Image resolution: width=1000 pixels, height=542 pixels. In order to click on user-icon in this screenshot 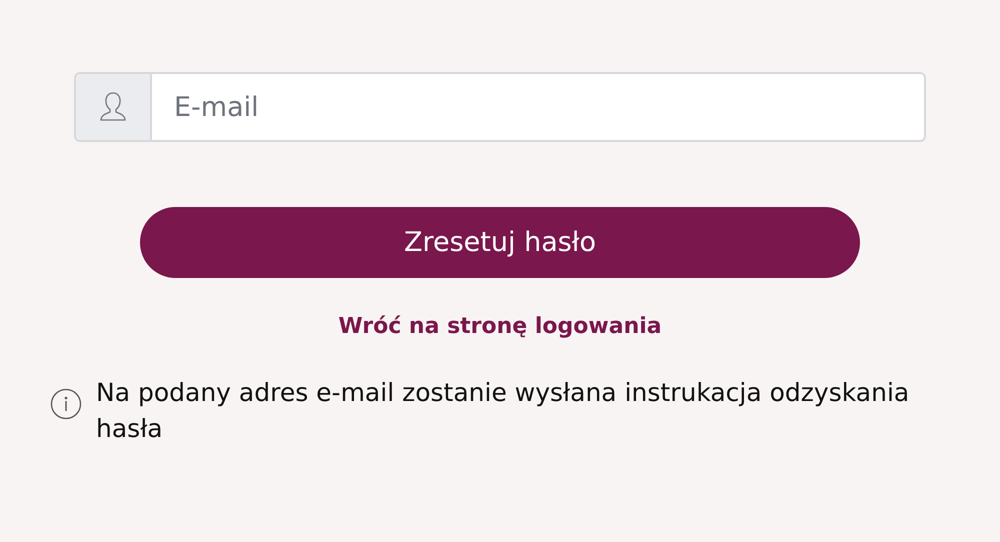, I will do `click(113, 107)`.